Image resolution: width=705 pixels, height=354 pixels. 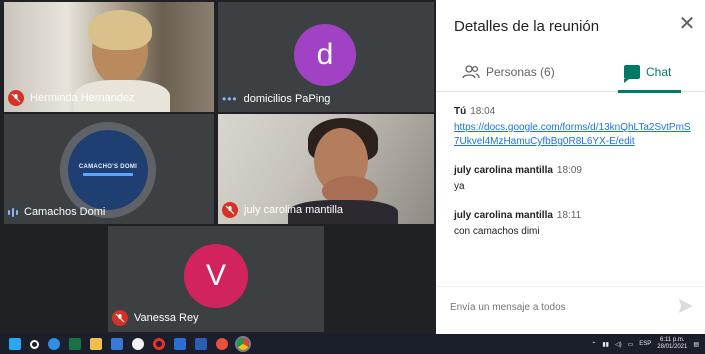 I want to click on participant-name-bar: Herminda Hernandez, so click(x=71, y=98).